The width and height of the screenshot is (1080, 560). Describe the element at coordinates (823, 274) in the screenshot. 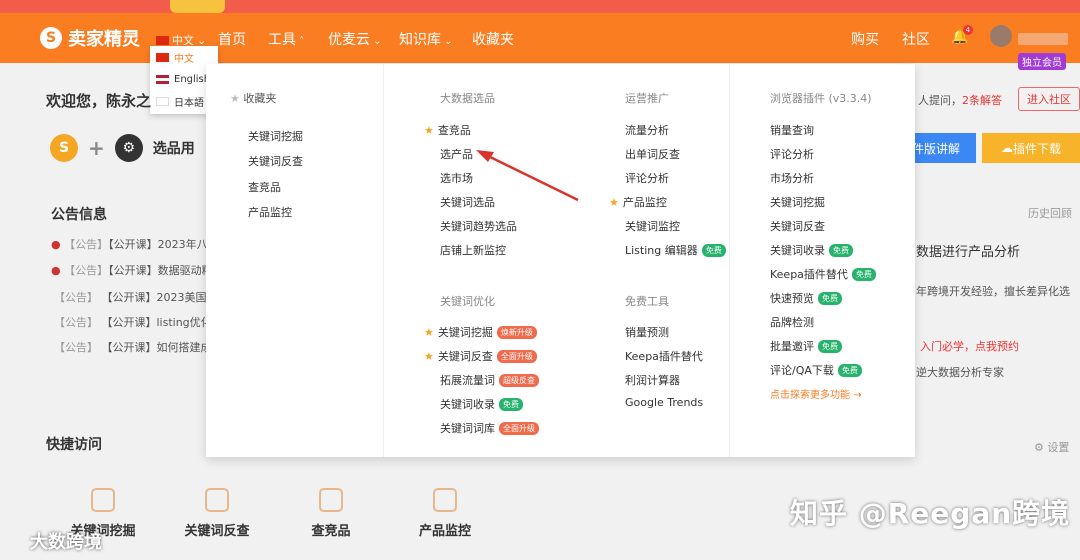

I see `plugin-item: Keepa插件替代 免费` at that location.